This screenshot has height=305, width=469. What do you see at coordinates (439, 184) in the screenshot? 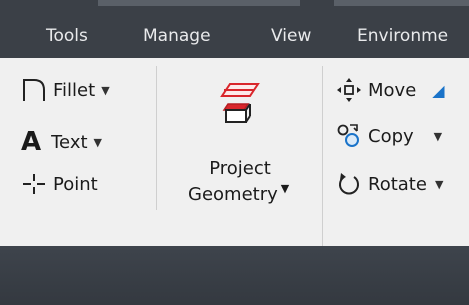
I see `rotate-extra-icon: ▼` at bounding box center [439, 184].